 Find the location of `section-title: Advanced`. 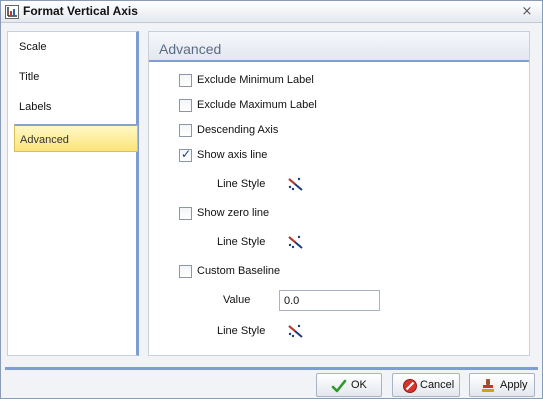

section-title: Advanced is located at coordinates (190, 49).